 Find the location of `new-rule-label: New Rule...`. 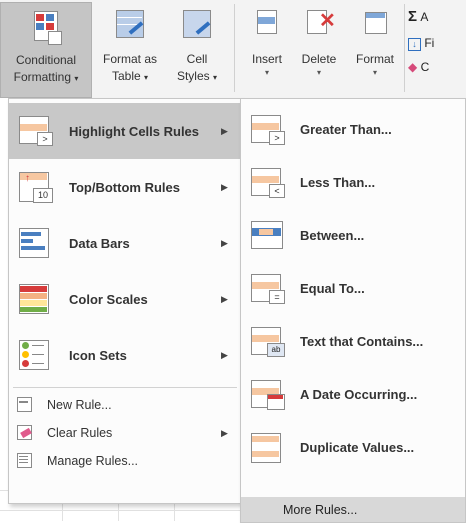

new-rule-label: New Rule... is located at coordinates (79, 405).